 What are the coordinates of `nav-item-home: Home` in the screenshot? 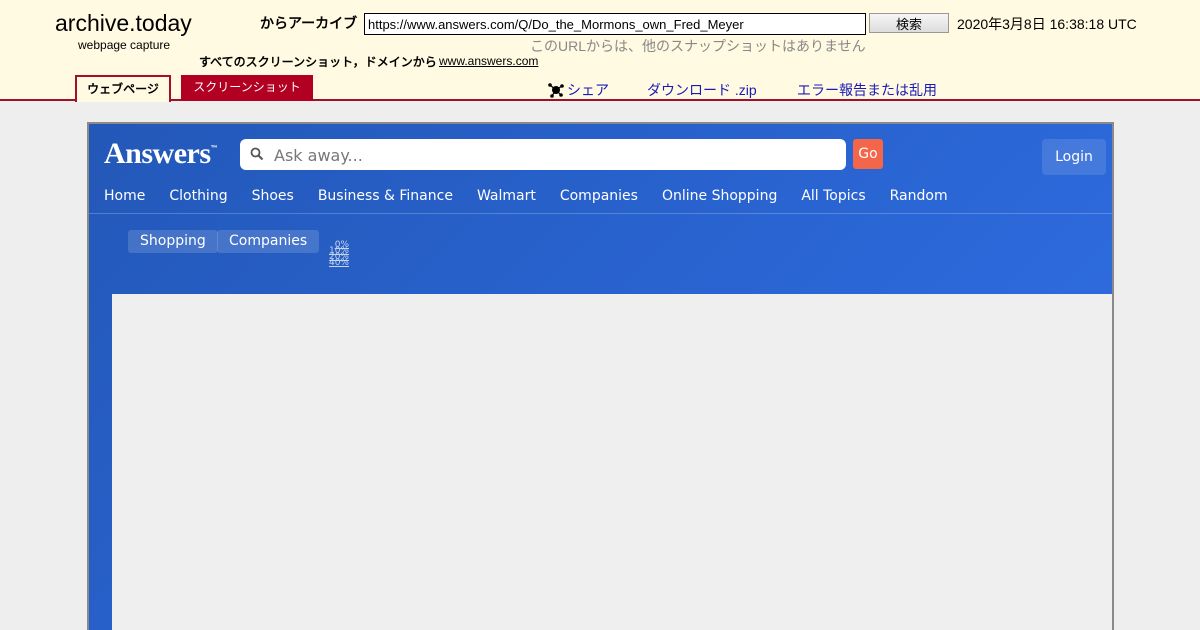 It's located at (124, 199).